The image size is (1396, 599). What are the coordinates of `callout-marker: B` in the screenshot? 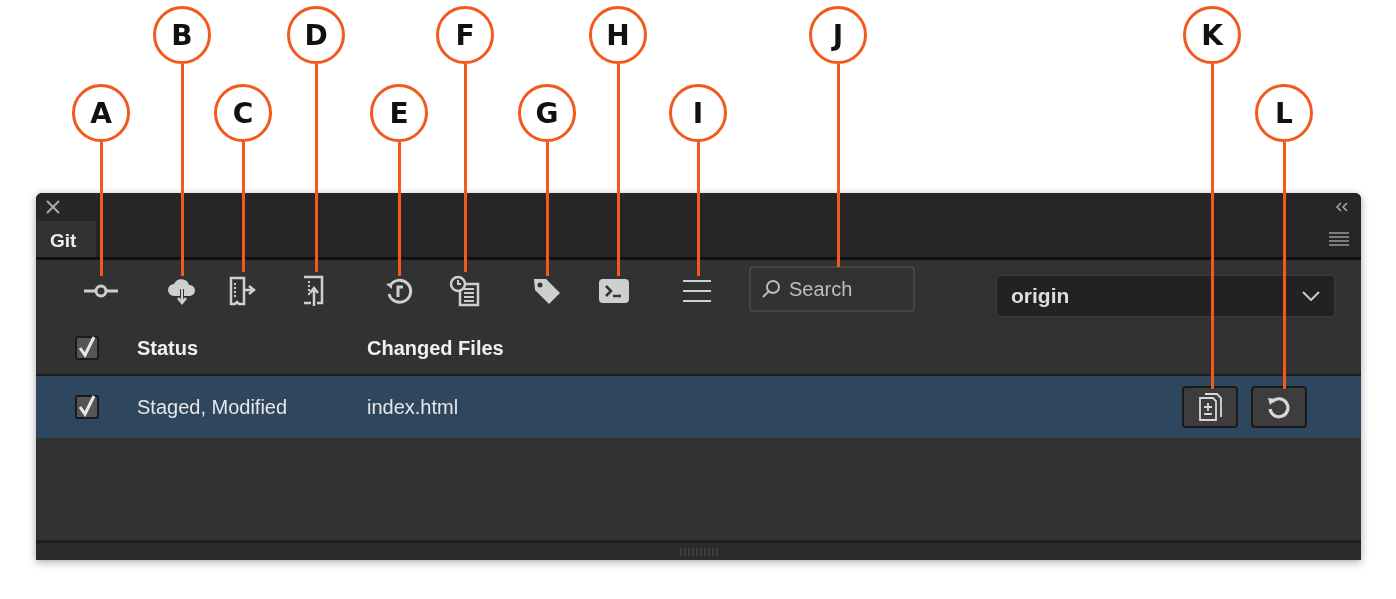 It's located at (182, 35).